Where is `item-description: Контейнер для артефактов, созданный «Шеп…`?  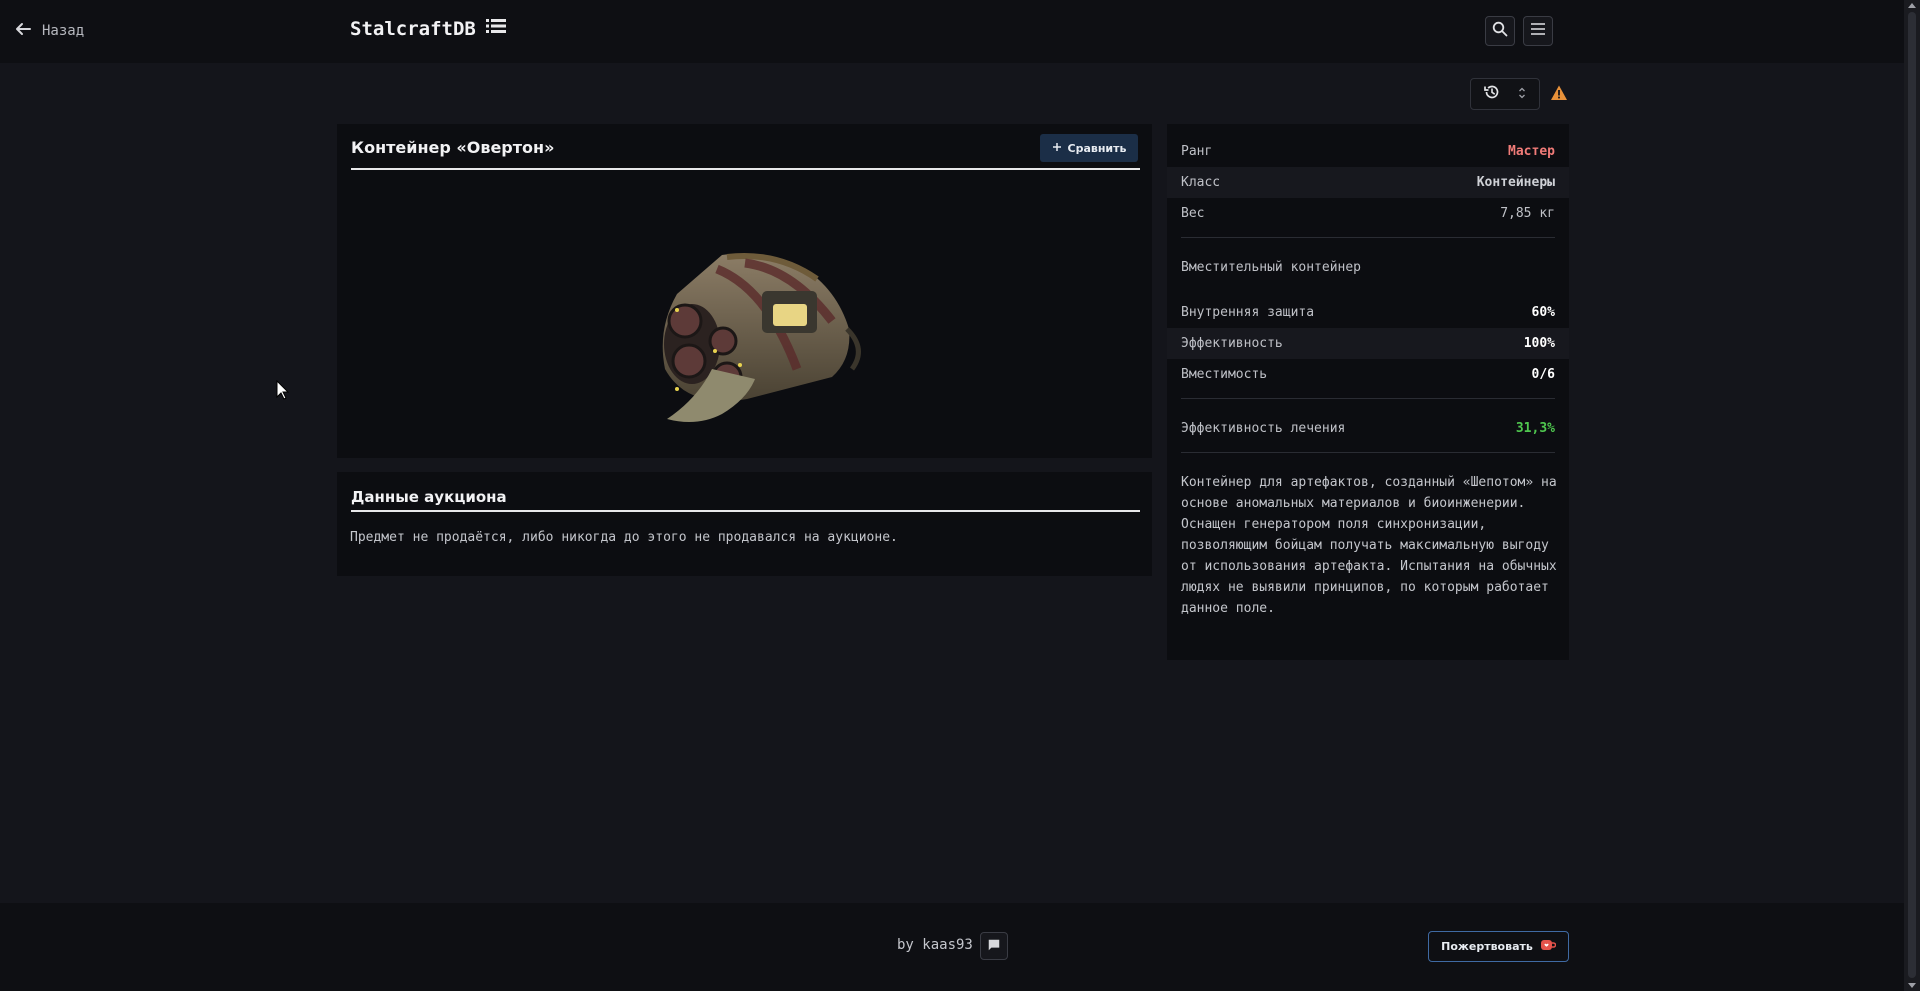
item-description: Контейнер для артефактов, созданный «Шеп… is located at coordinates (1369, 545).